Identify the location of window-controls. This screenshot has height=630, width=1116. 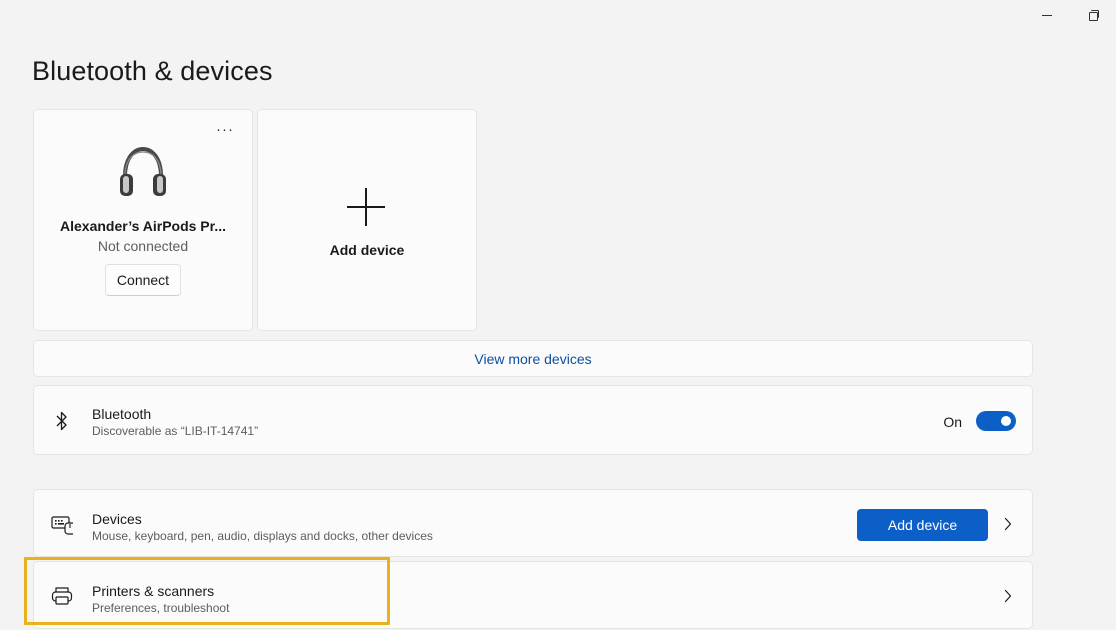
(1070, 15).